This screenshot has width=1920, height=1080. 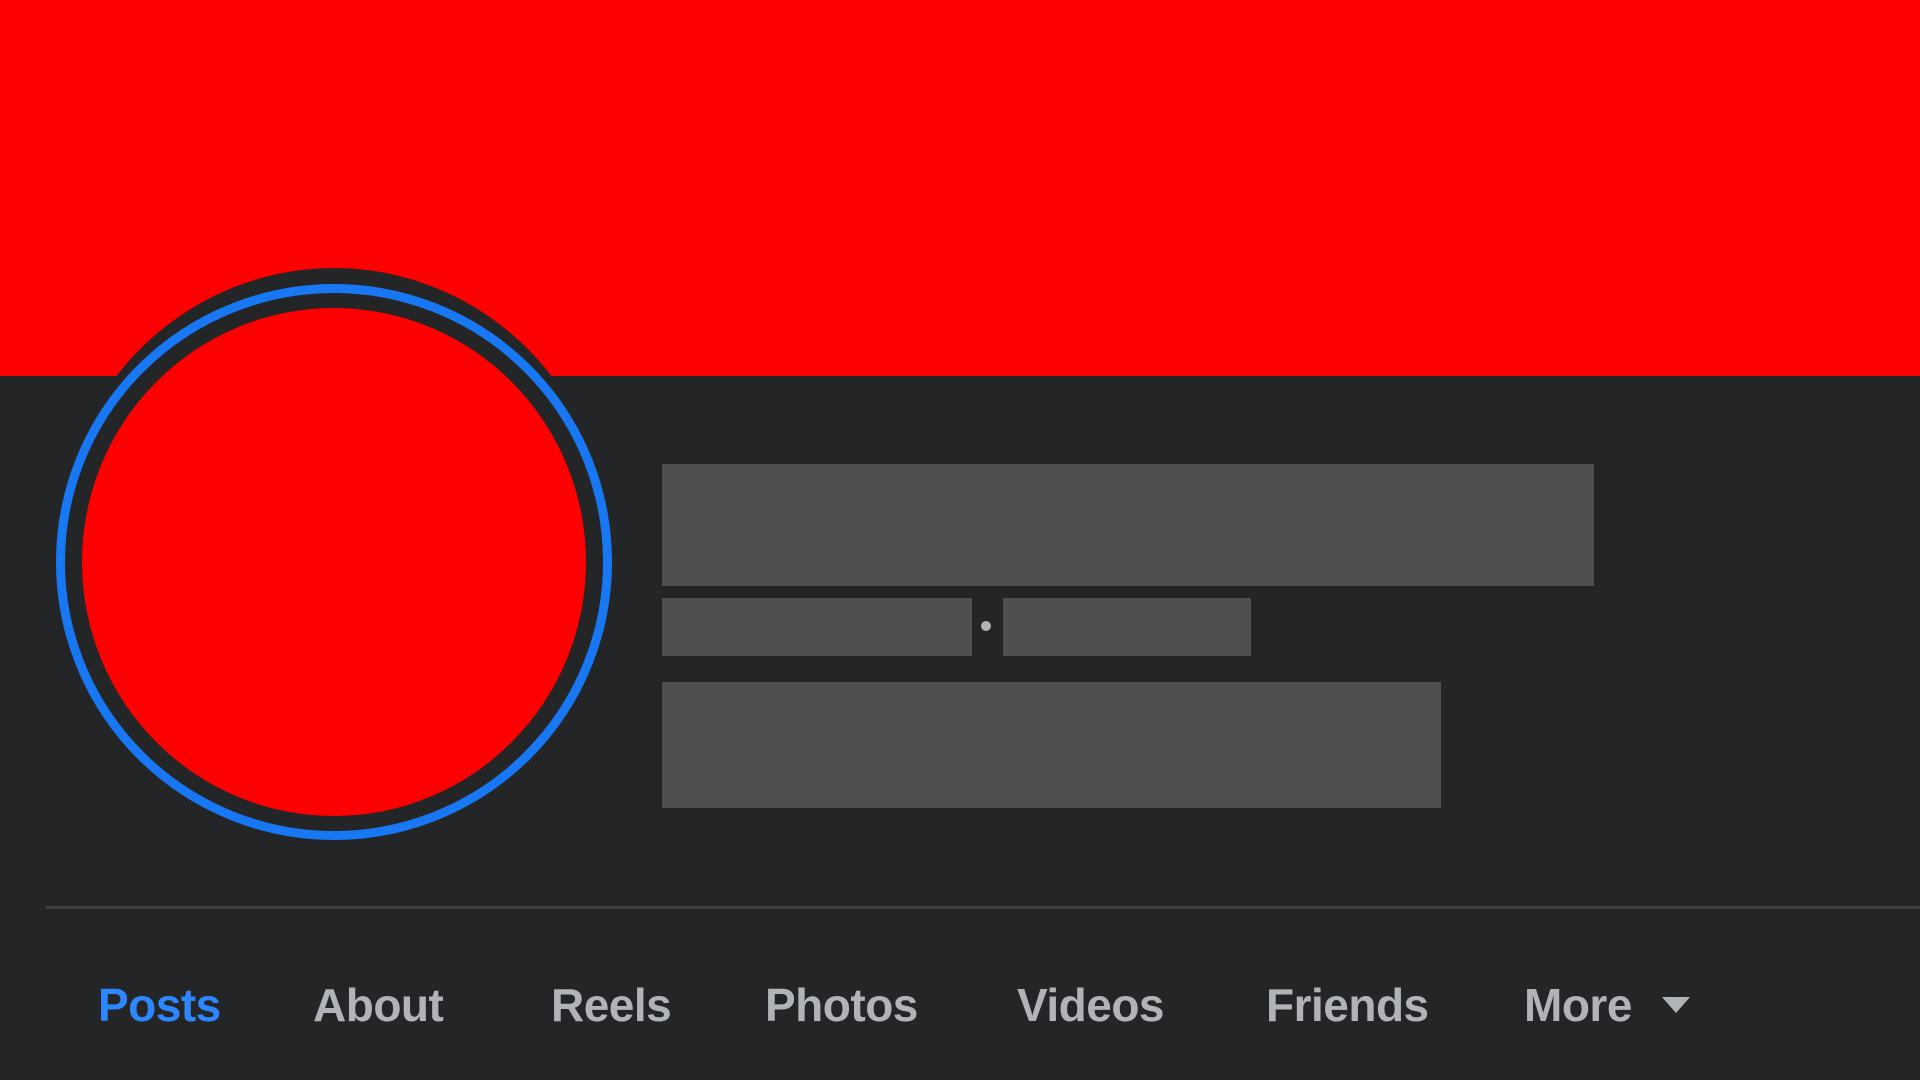 I want to click on tab-reels: Reels, so click(x=611, y=1005).